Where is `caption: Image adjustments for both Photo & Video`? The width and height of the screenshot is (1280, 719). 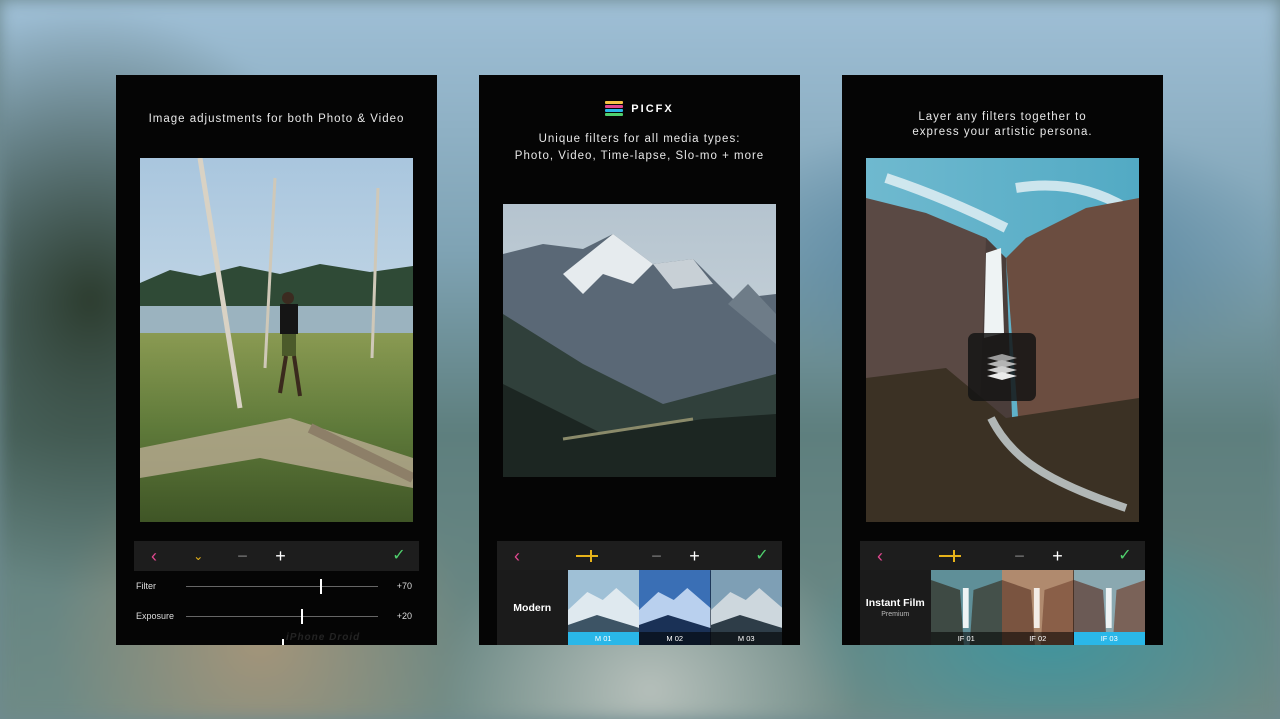 caption: Image adjustments for both Photo & Video is located at coordinates (276, 119).